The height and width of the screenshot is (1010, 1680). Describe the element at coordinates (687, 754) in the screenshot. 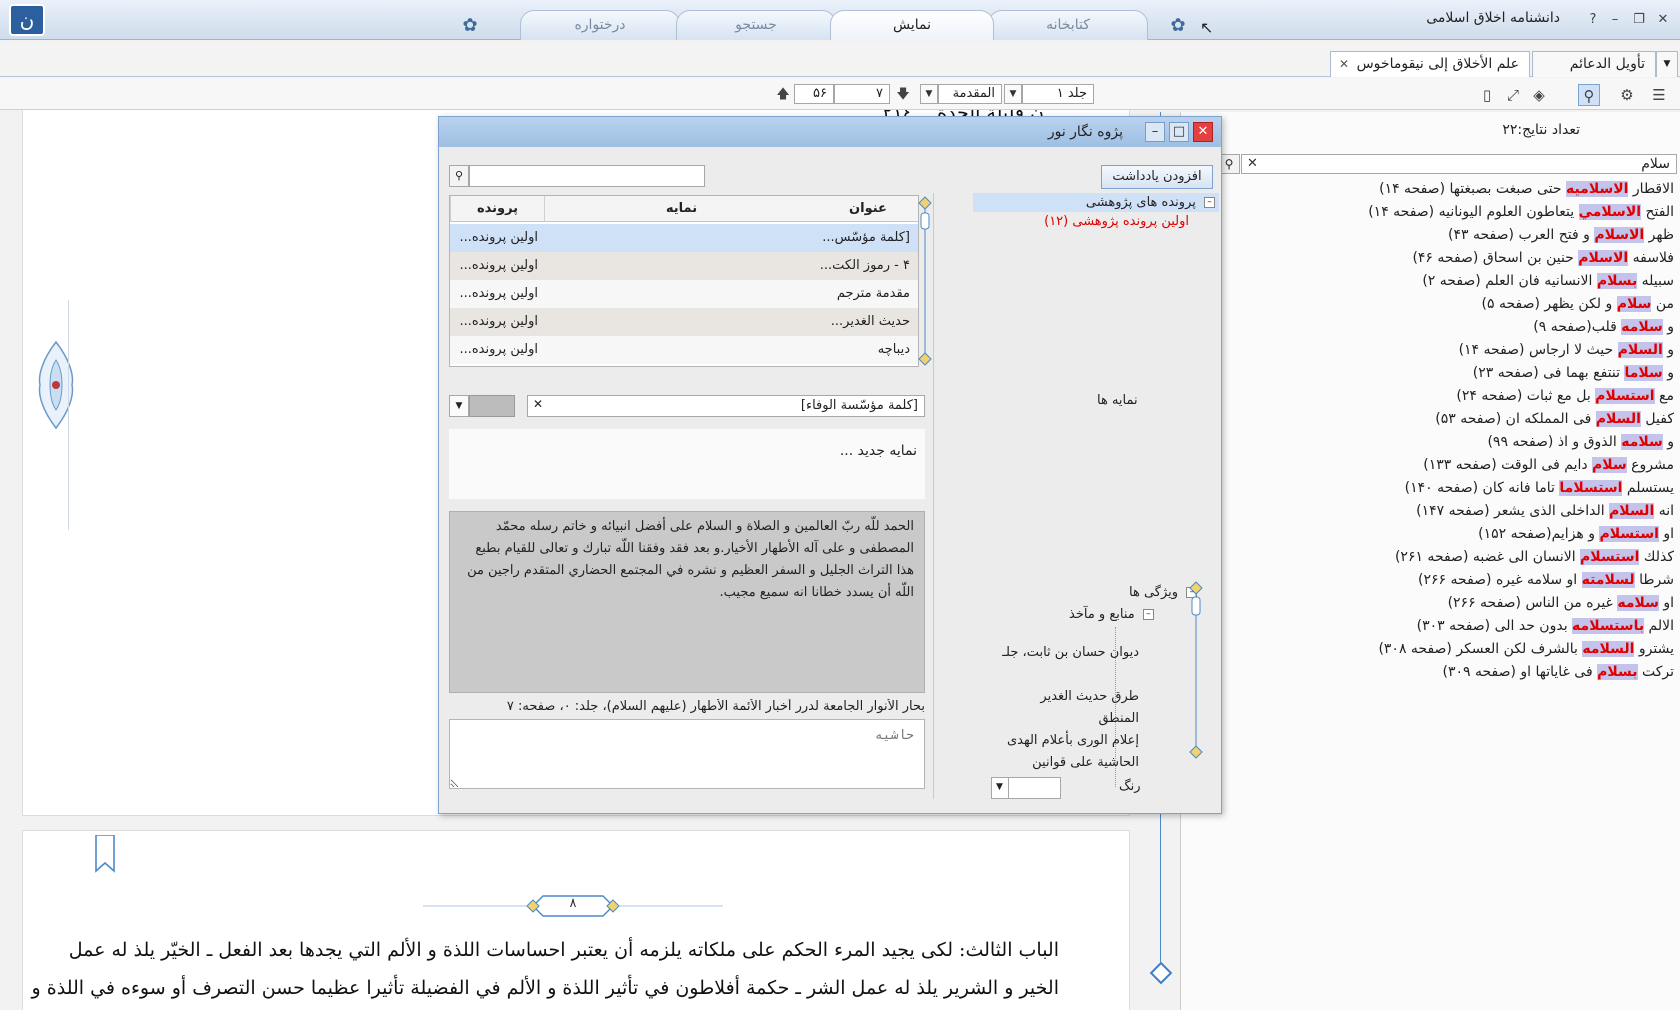

I see `margin-note-textarea` at that location.